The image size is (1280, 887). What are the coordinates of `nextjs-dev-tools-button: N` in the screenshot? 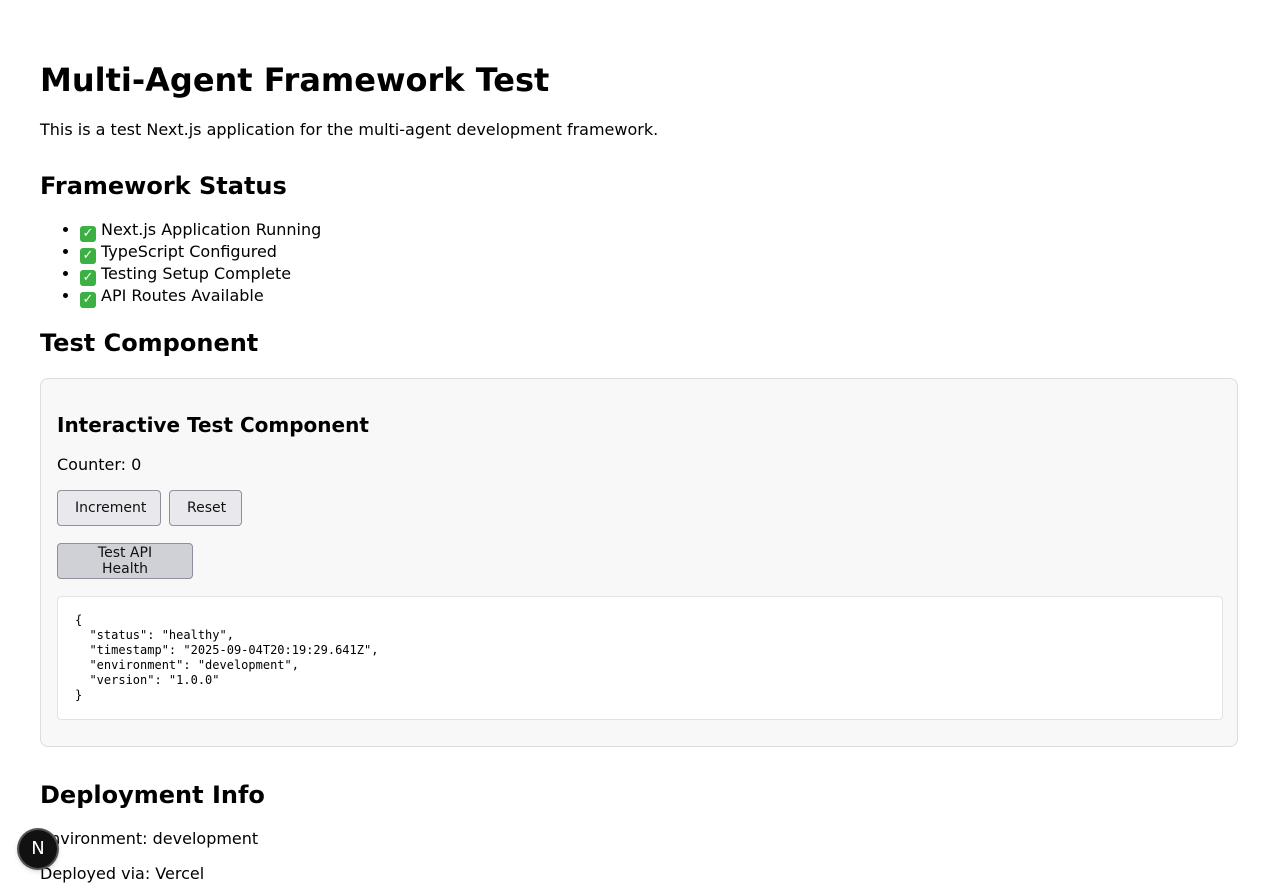 It's located at (38, 849).